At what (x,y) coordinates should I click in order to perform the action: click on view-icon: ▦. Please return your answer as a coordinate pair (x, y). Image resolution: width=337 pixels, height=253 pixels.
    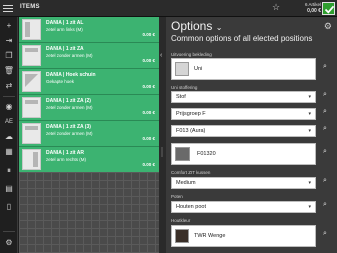
    Looking at the image, I should click on (9, 152).